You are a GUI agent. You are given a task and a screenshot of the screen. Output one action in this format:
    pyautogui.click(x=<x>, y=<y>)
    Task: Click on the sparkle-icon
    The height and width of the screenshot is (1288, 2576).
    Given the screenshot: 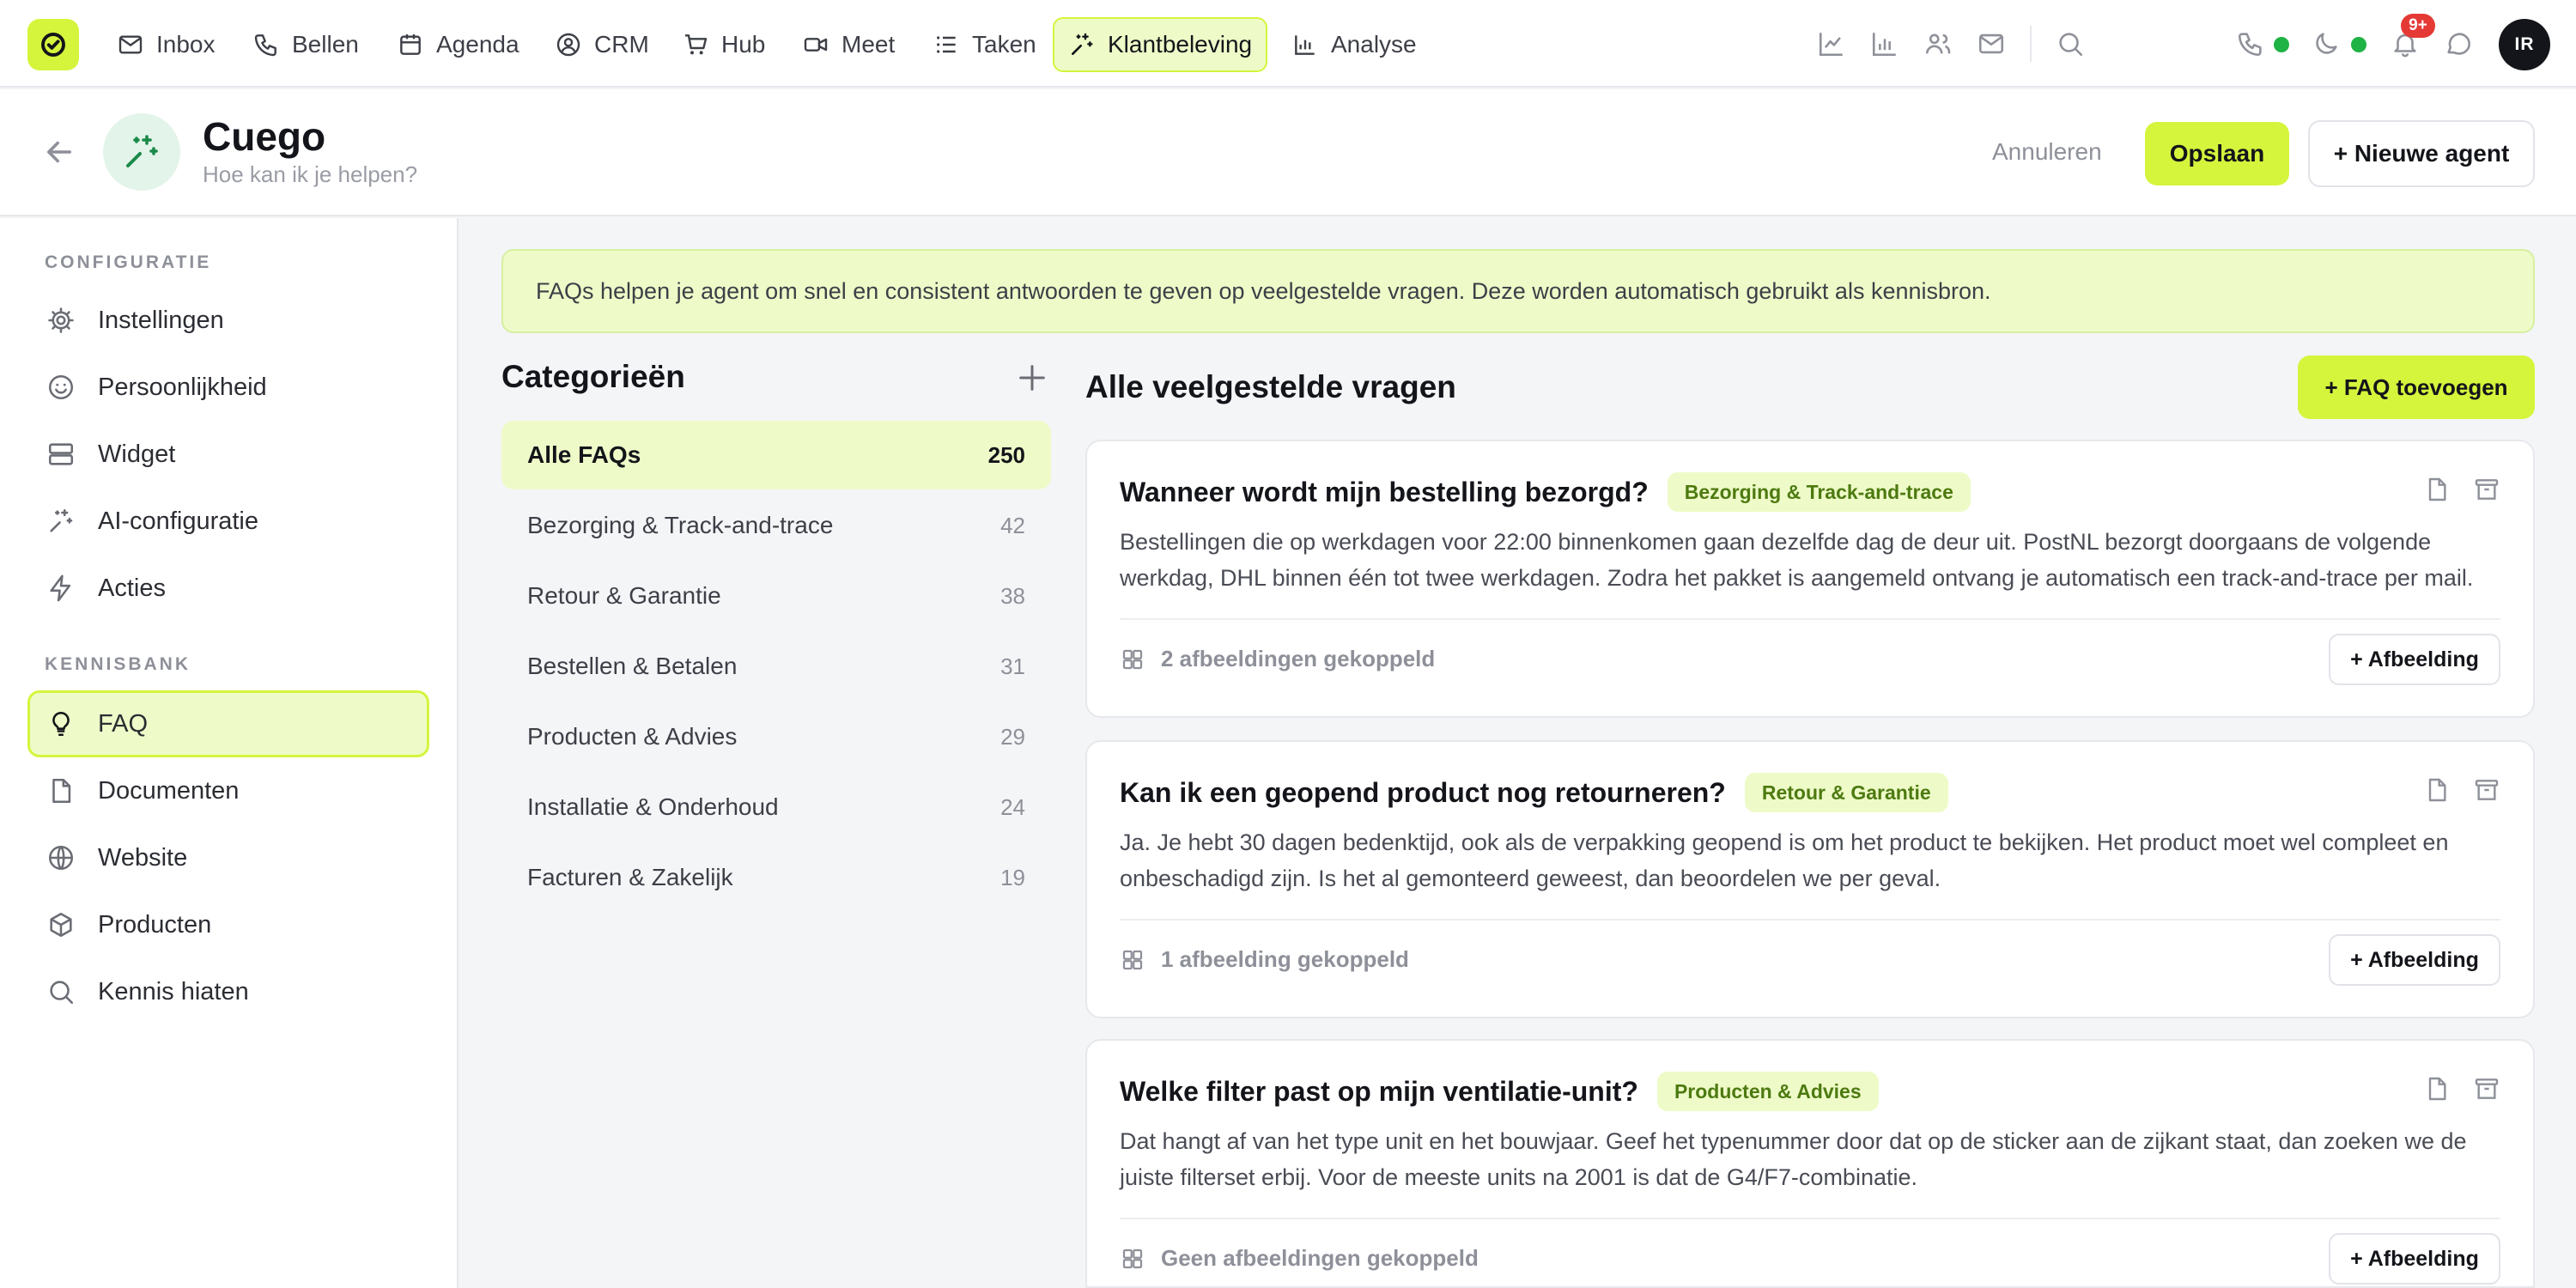 What is the action you would take?
    pyautogui.click(x=142, y=151)
    